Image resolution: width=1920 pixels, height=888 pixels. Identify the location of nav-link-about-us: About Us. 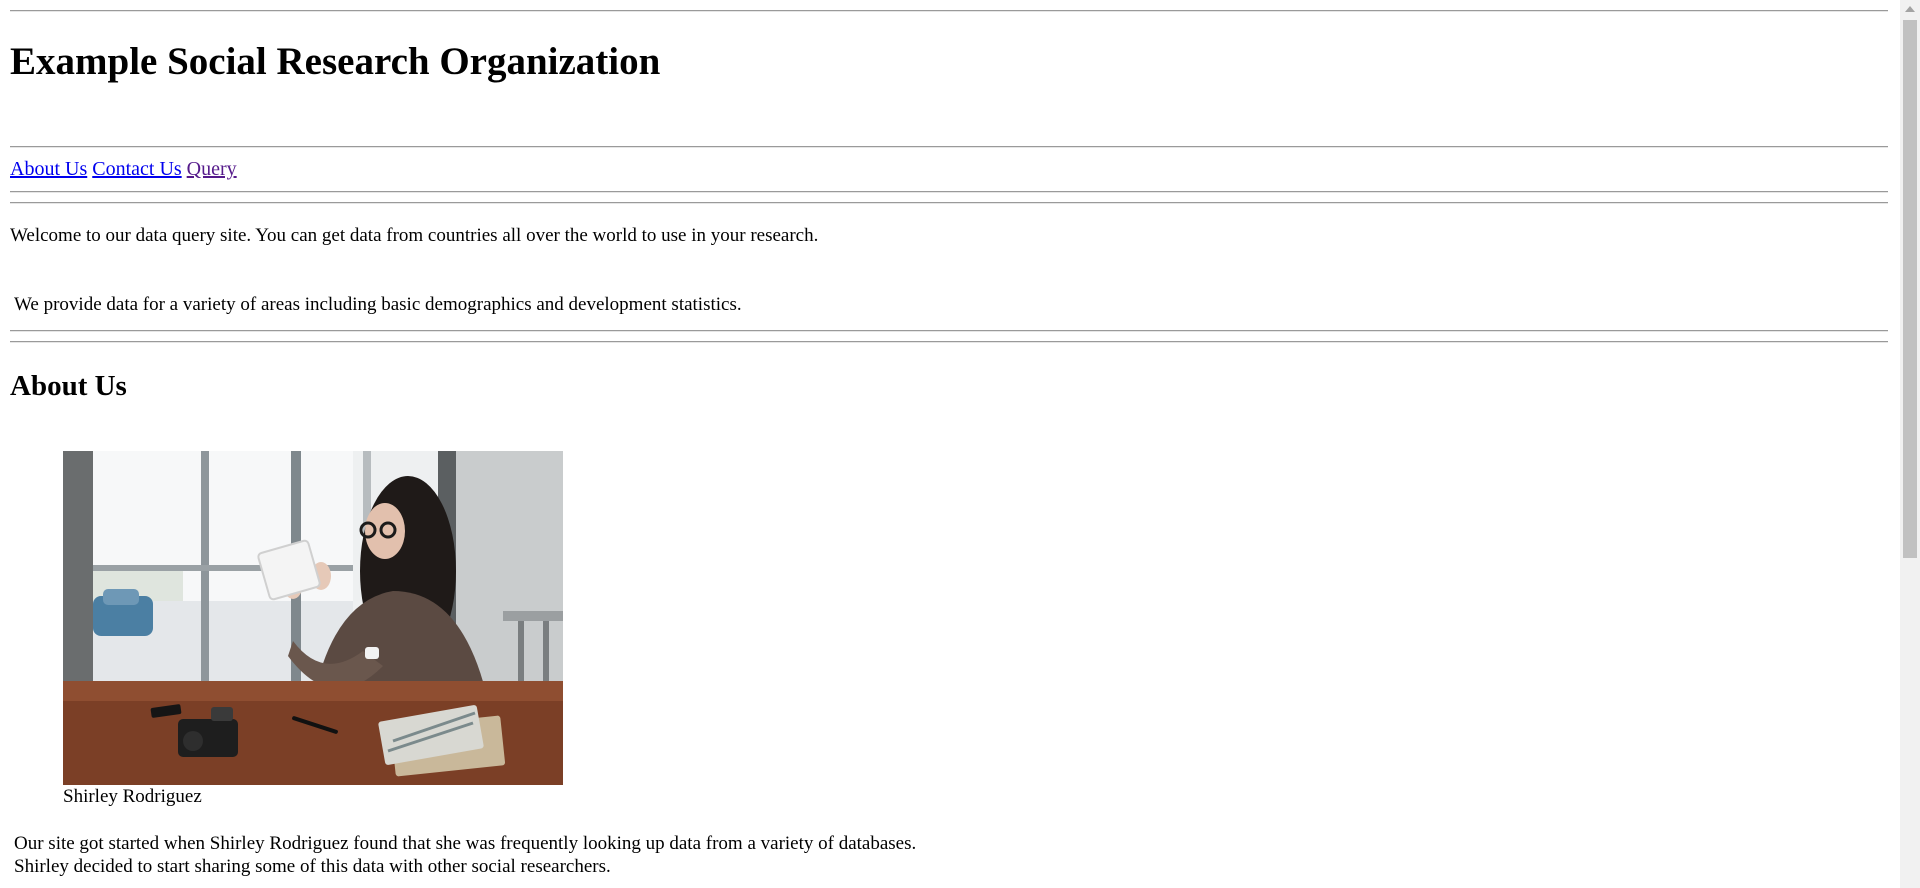
(48, 169).